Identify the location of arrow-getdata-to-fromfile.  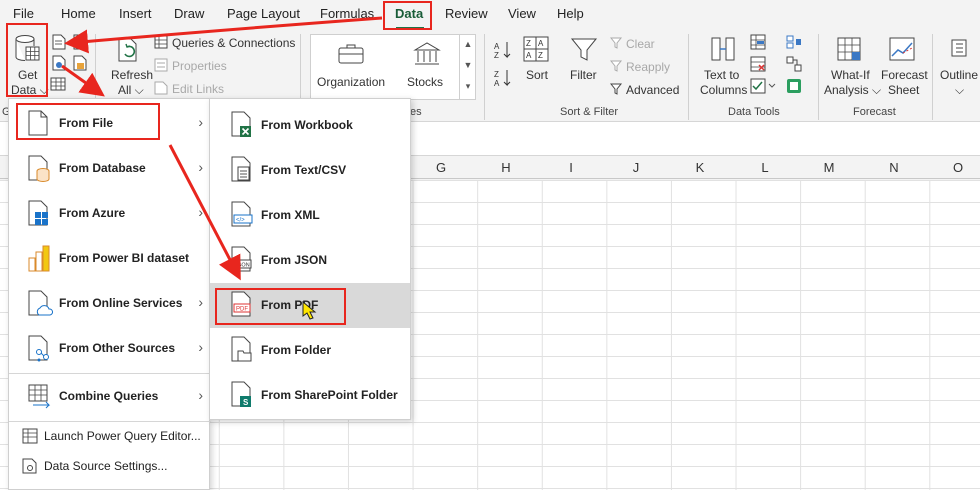
(83, 80).